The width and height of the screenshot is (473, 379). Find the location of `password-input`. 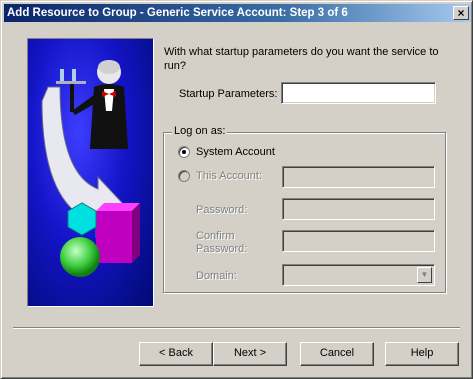

password-input is located at coordinates (358, 209).